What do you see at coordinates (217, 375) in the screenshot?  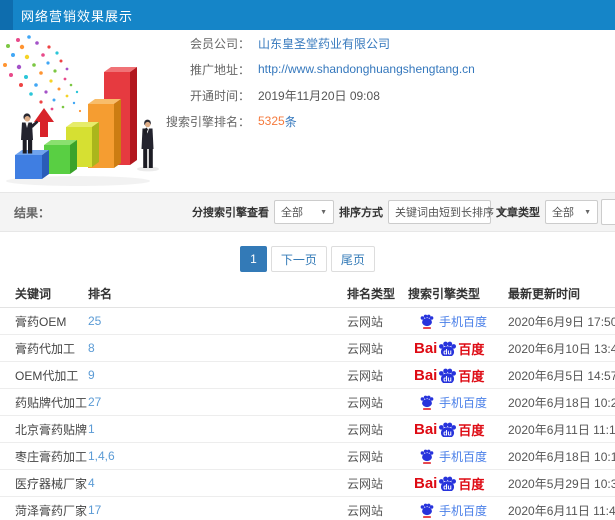 I see `rank-link: 9` at bounding box center [217, 375].